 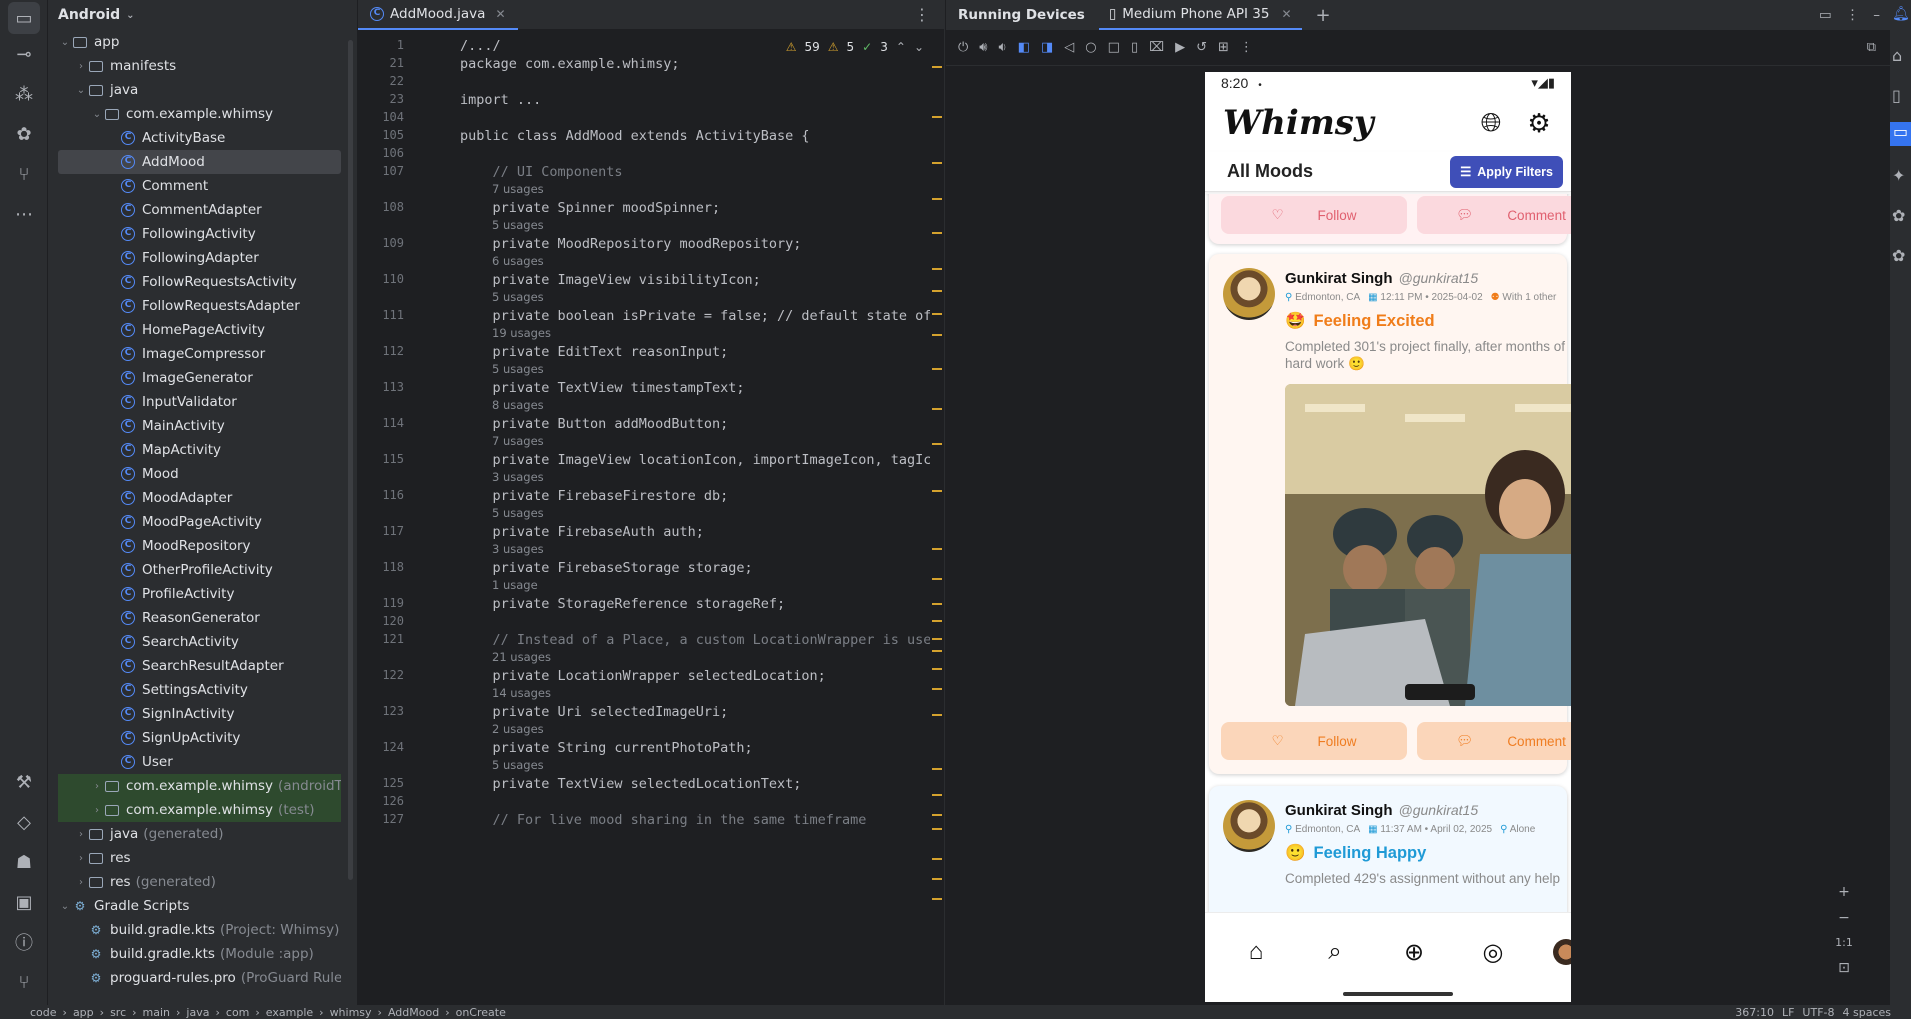 I want to click on tree-item: C AddMood, so click(x=199, y=162).